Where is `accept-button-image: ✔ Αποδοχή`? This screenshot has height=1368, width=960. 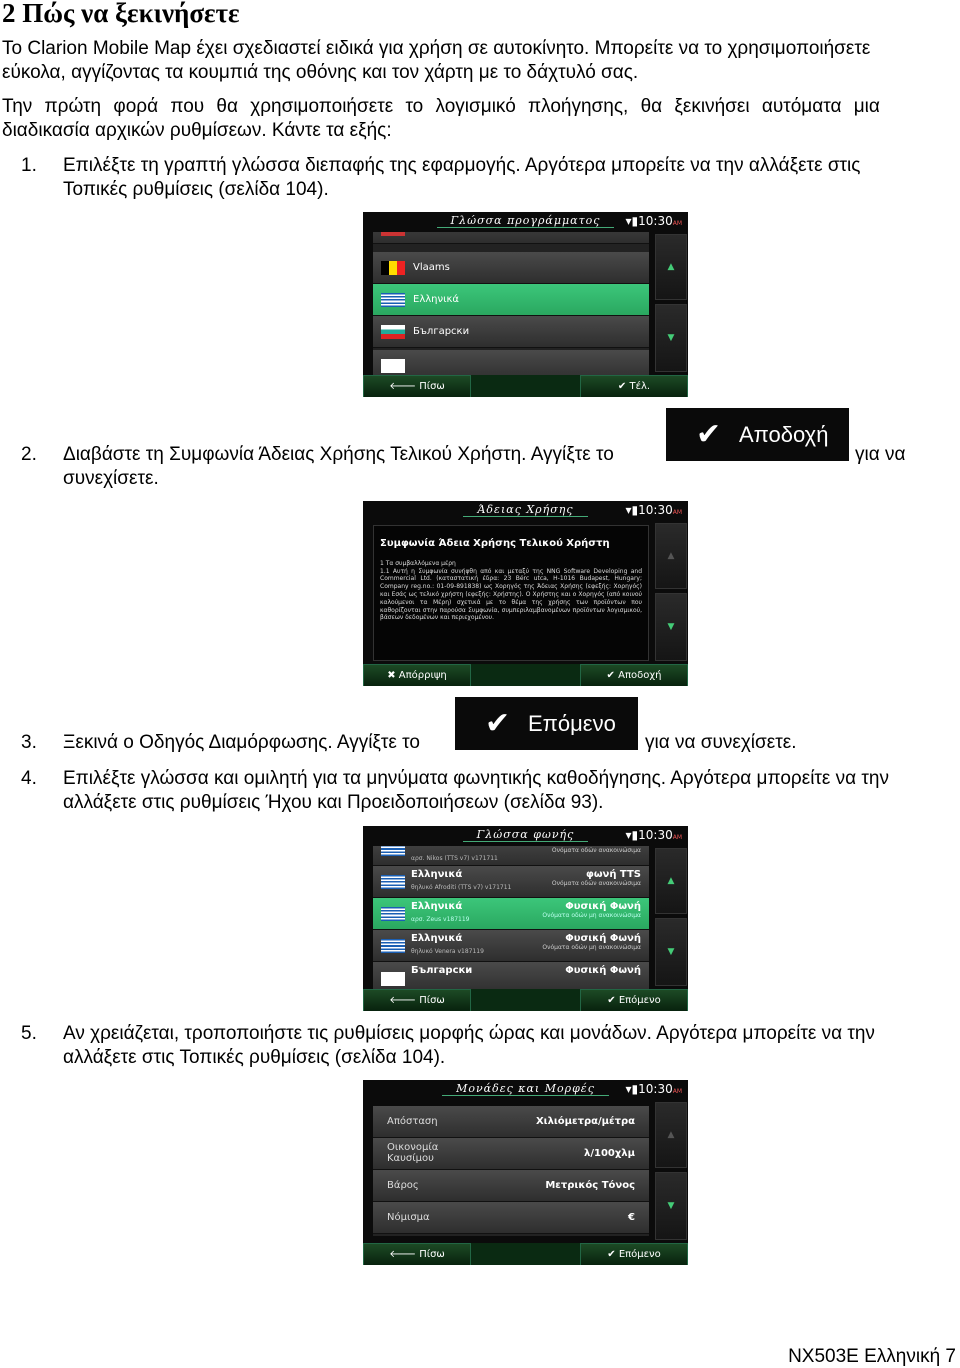
accept-button-image: ✔ Αποδοχή is located at coordinates (757, 434).